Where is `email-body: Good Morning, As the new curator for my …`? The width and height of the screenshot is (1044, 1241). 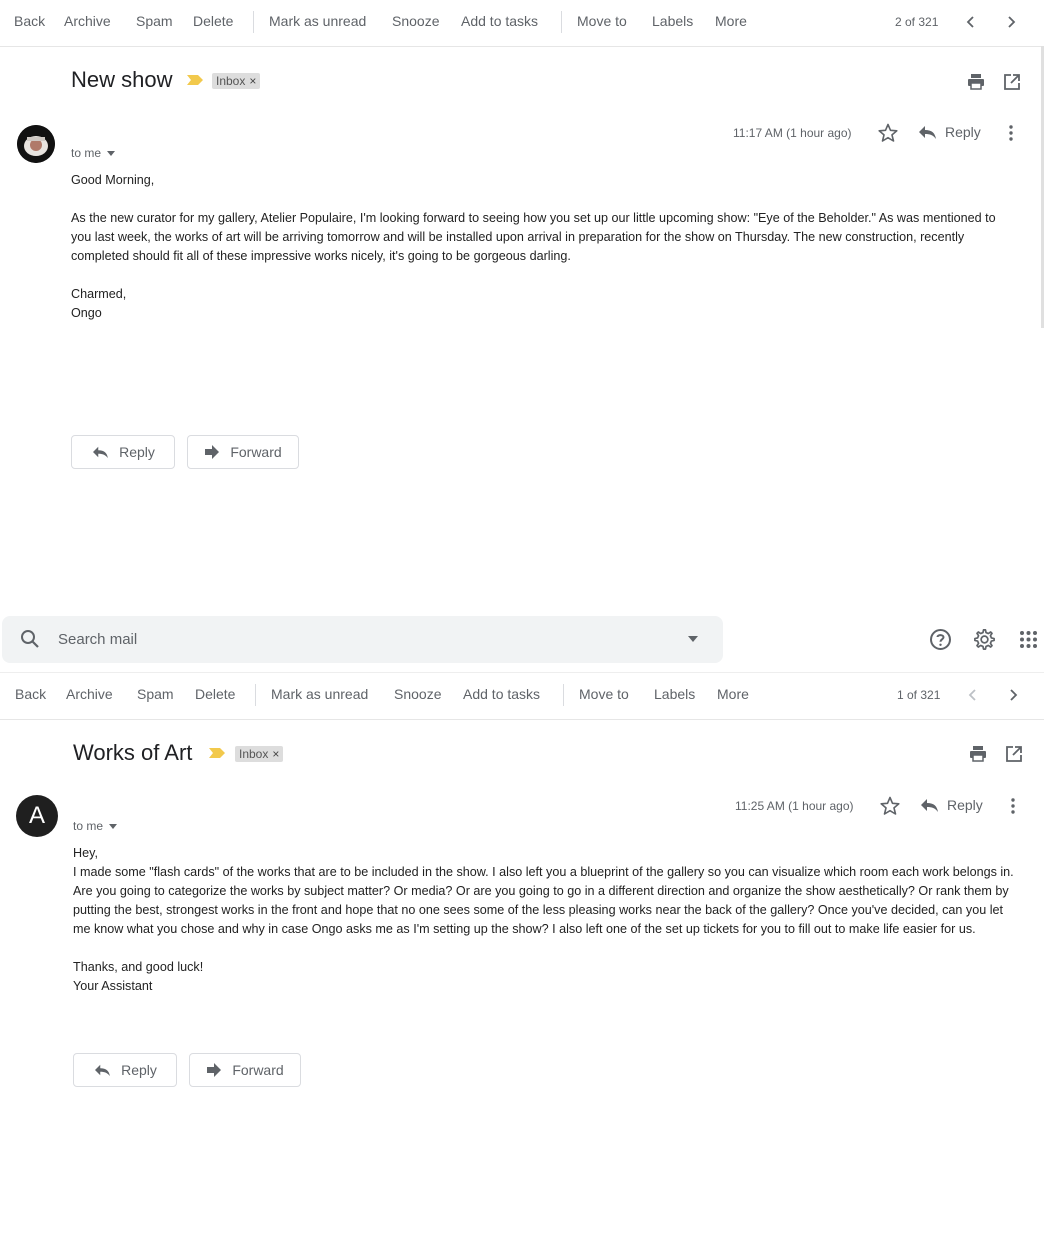
email-body: Good Morning, As the new curator for my … is located at coordinates (544, 247).